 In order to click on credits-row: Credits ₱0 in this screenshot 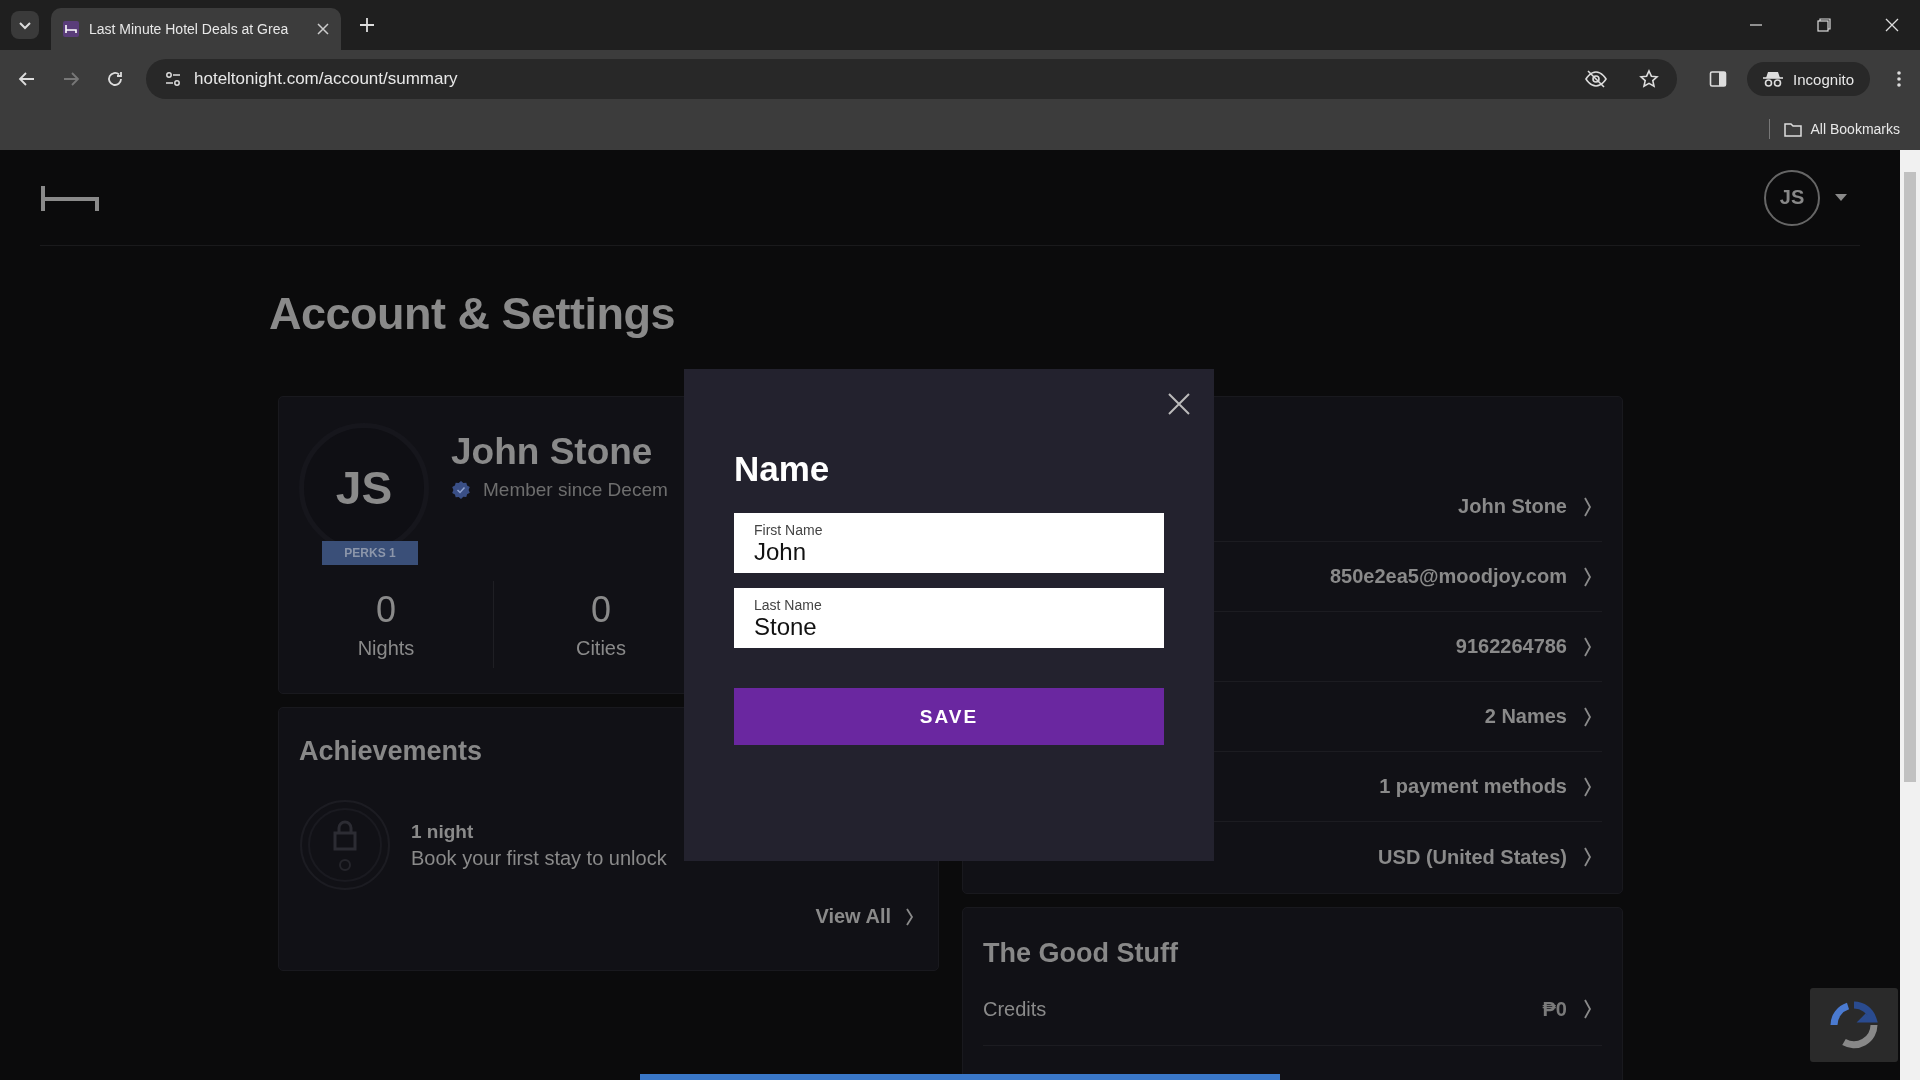, I will do `click(1292, 1009)`.